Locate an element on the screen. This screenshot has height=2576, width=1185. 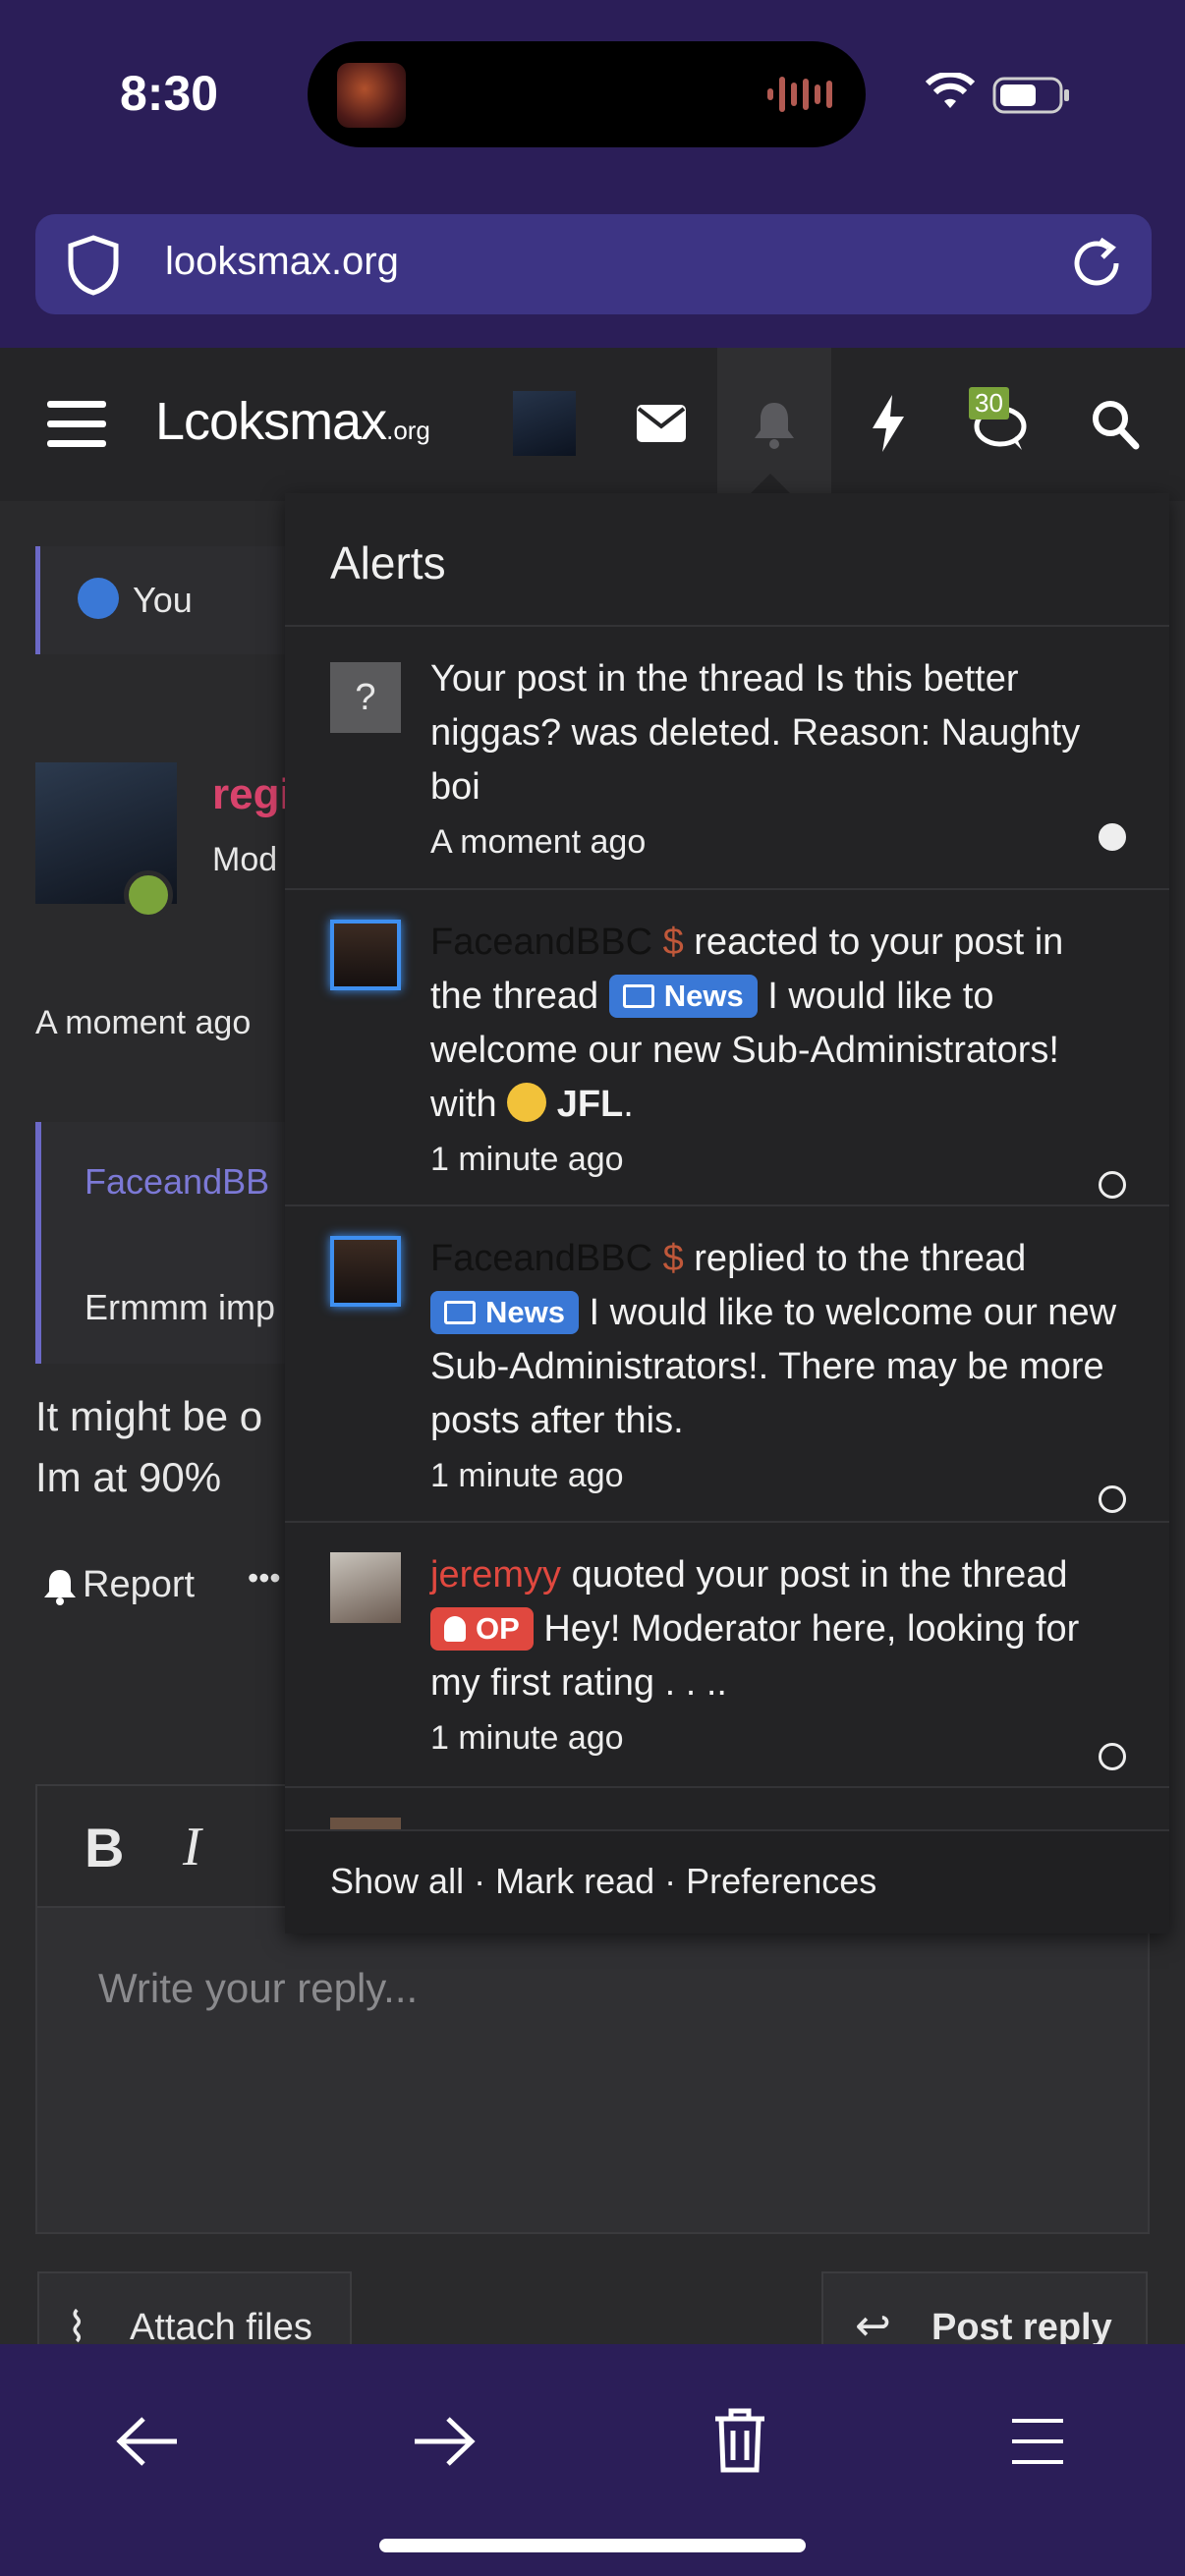
mark-read-link: Mark read is located at coordinates (575, 1881).